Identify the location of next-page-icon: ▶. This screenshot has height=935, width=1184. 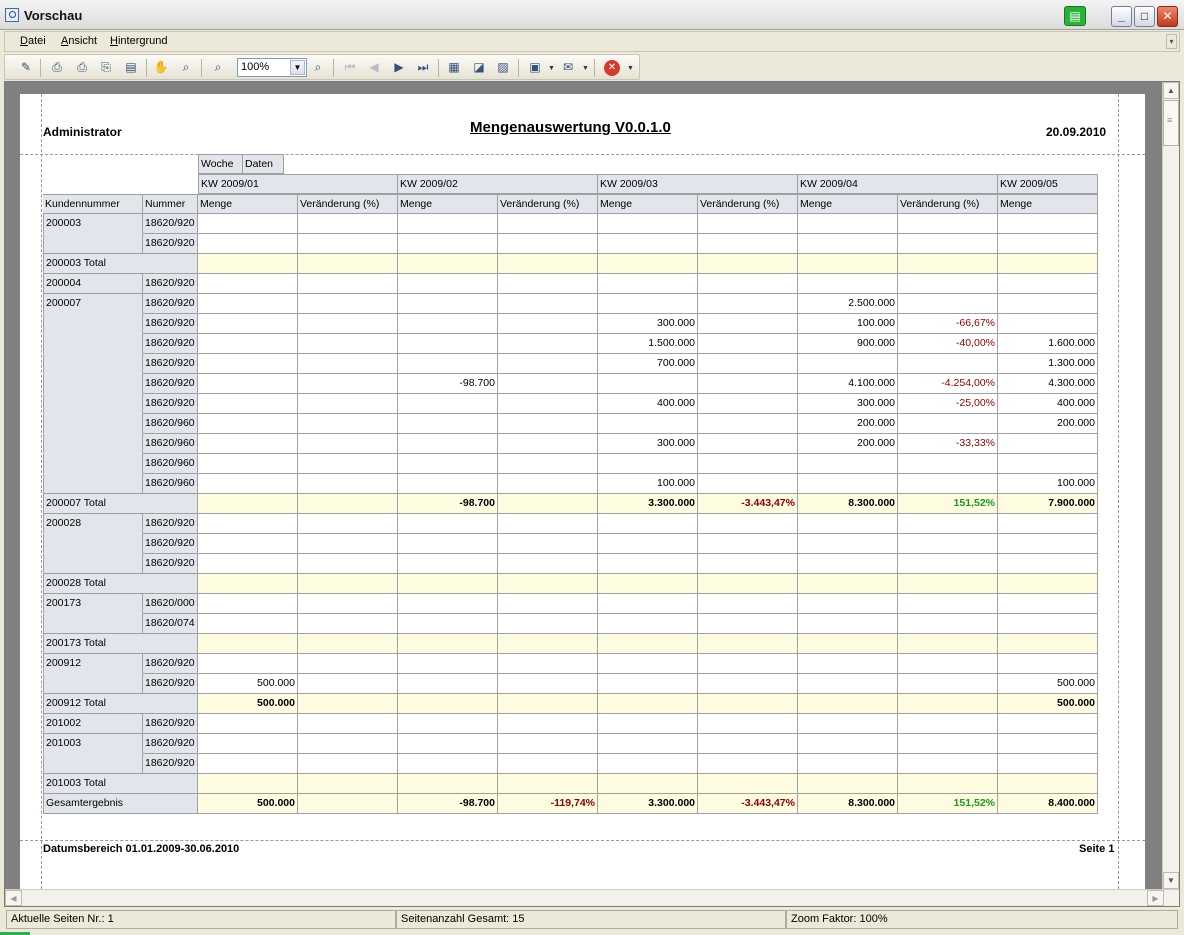
(399, 67).